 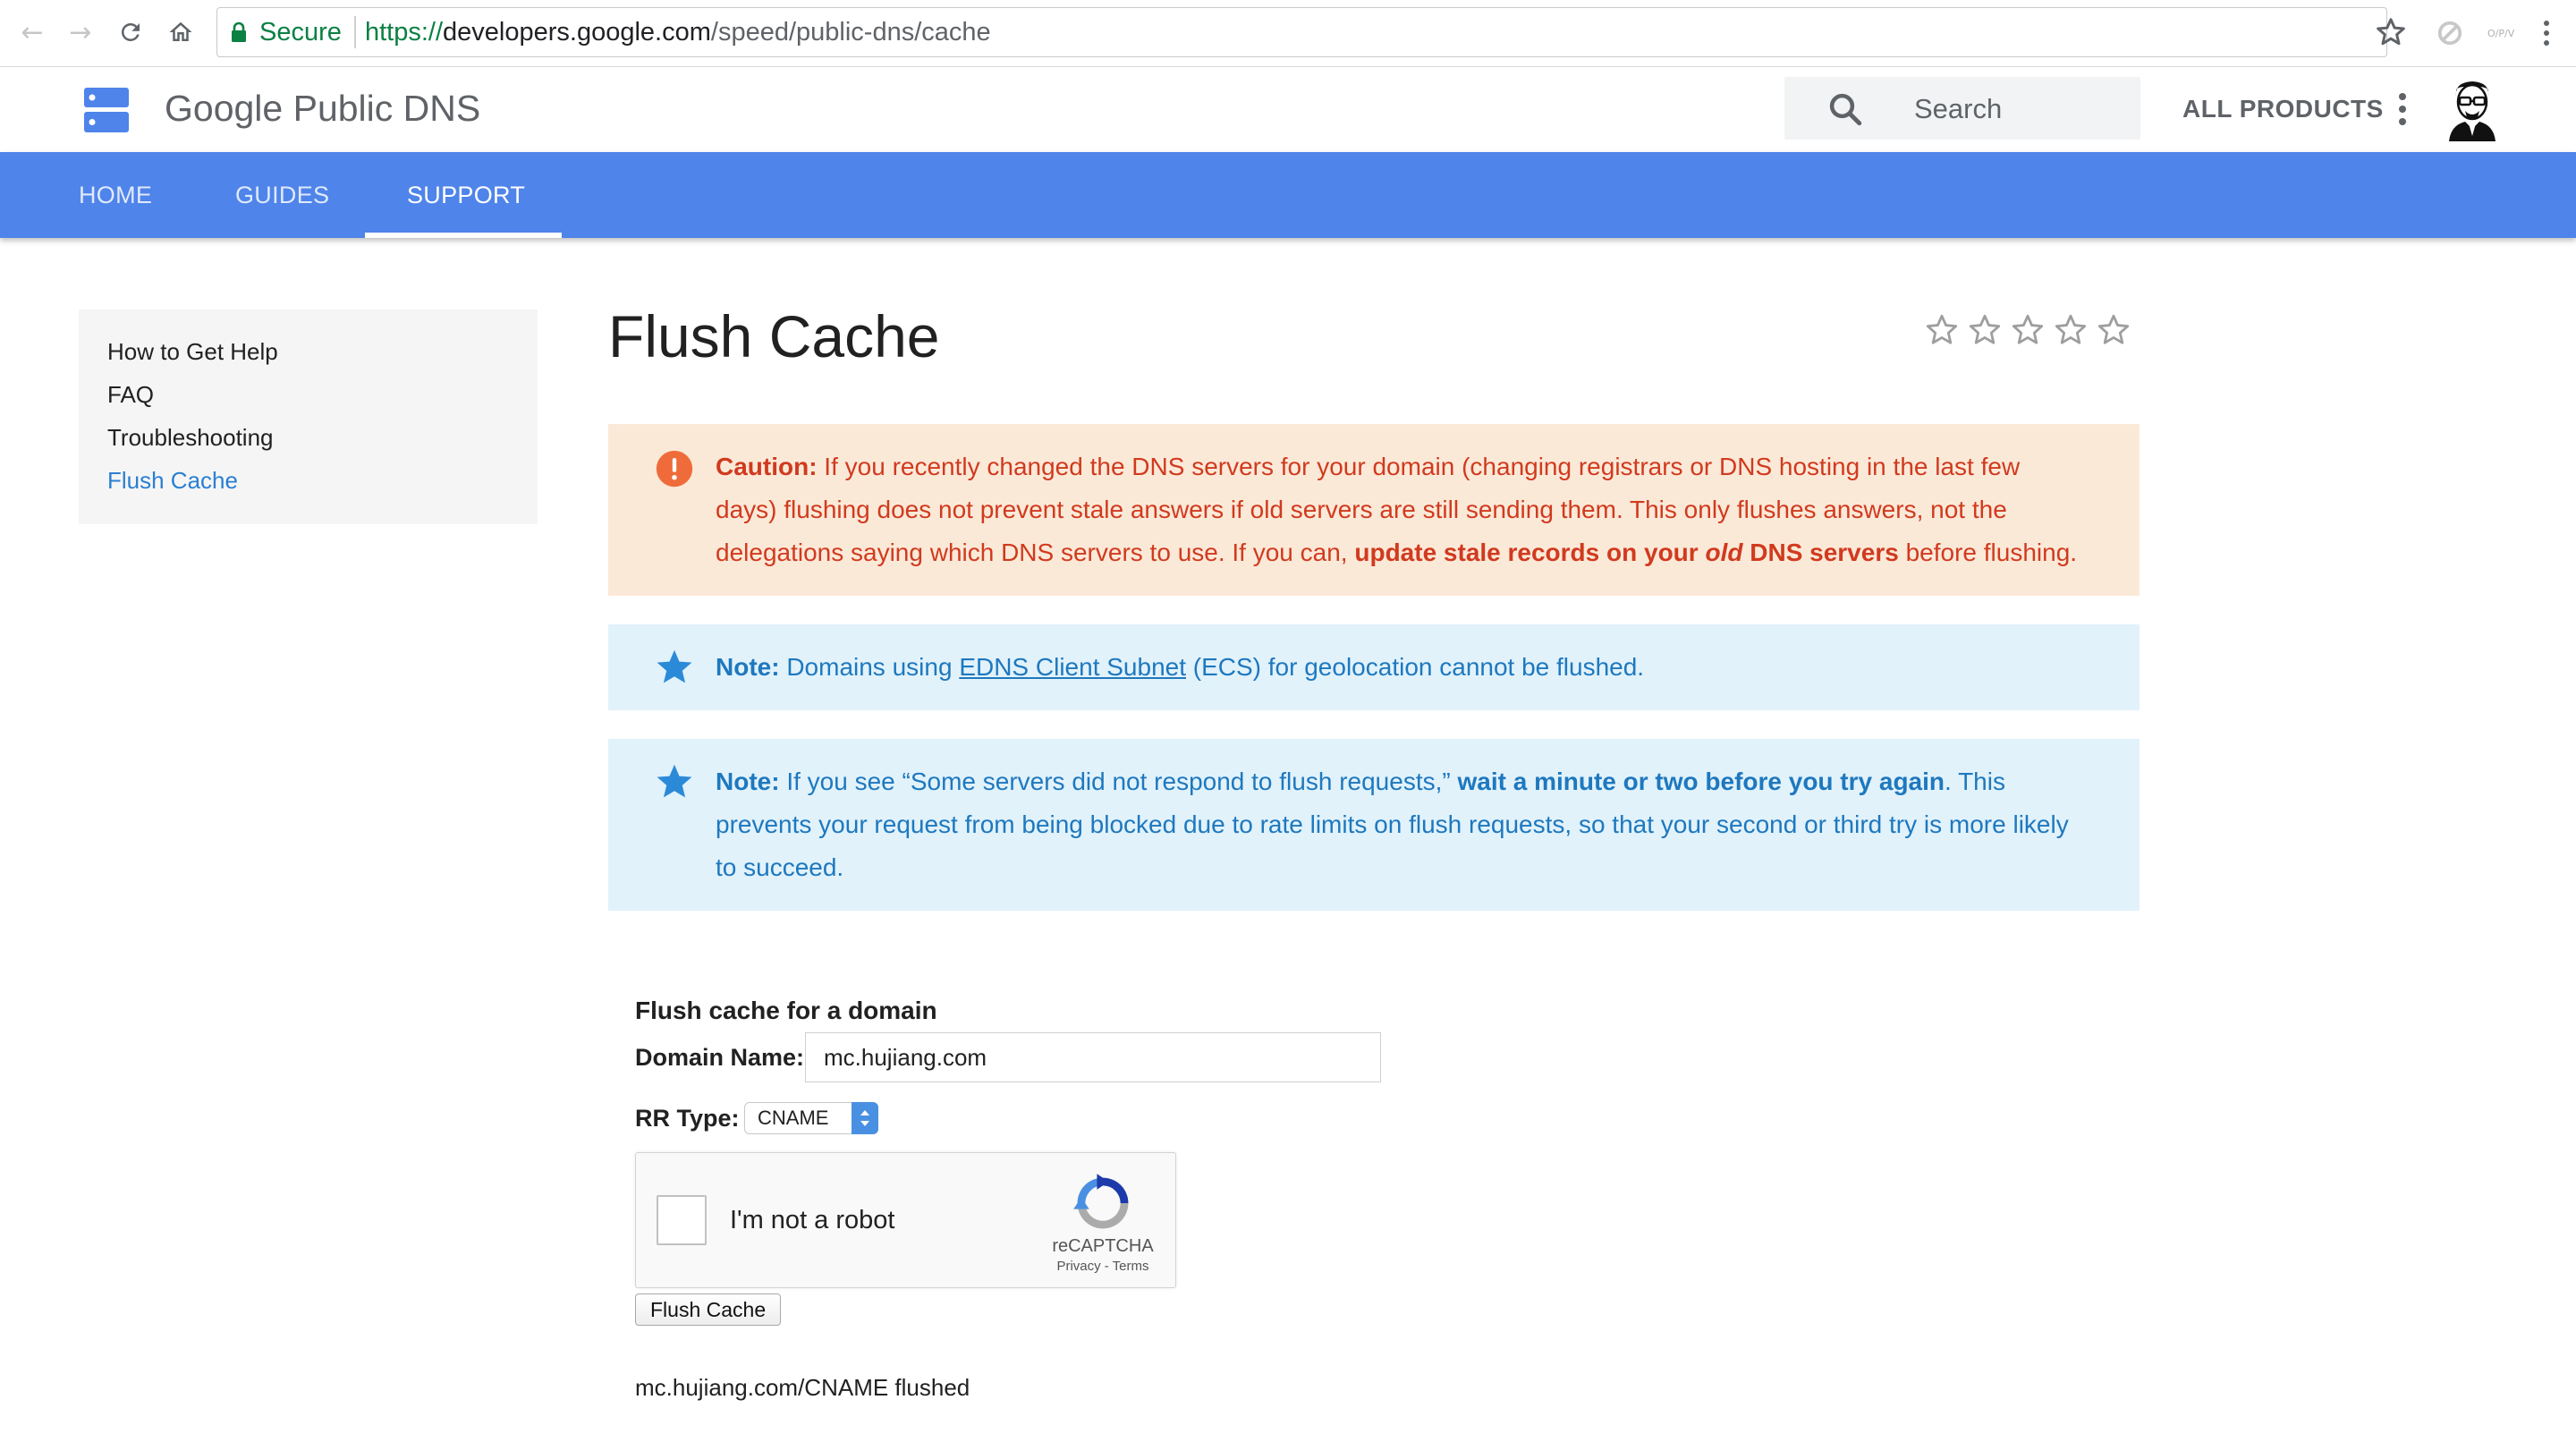 I want to click on recaptcha-logo-icon, so click(x=1101, y=1201).